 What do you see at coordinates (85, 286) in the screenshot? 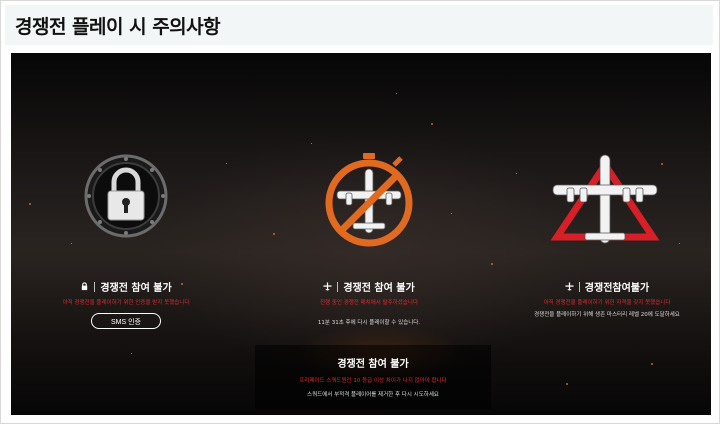
I see `lock-small-icon` at bounding box center [85, 286].